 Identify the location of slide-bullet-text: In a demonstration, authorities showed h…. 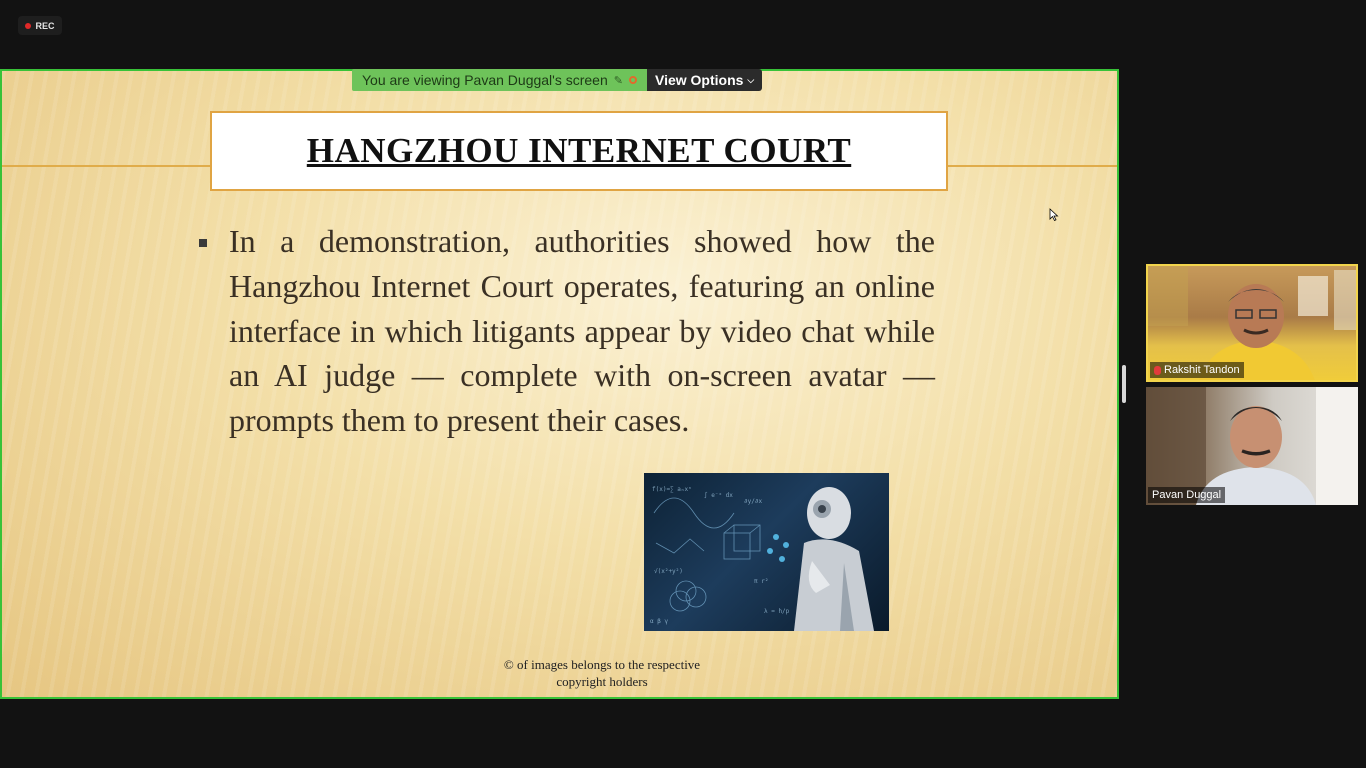
(582, 331).